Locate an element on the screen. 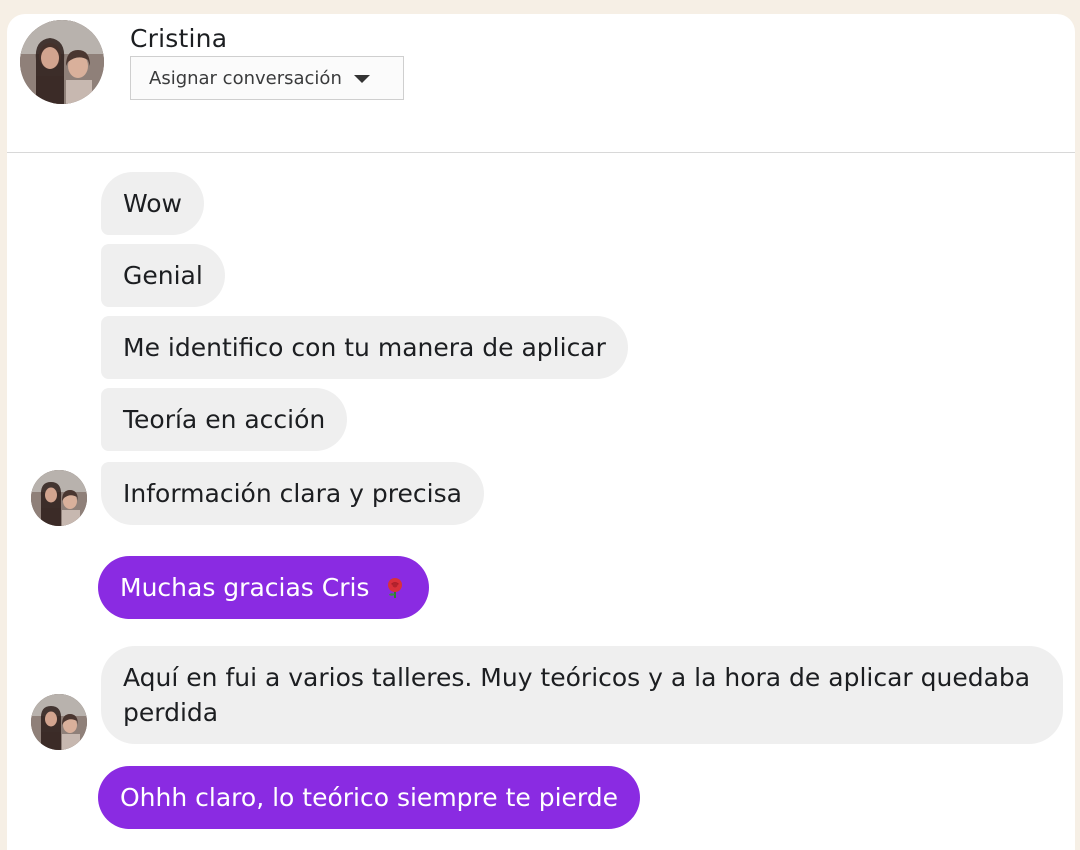 Image resolution: width=1080 pixels, height=850 pixels. message-bubble-incoming: Genial is located at coordinates (163, 275).